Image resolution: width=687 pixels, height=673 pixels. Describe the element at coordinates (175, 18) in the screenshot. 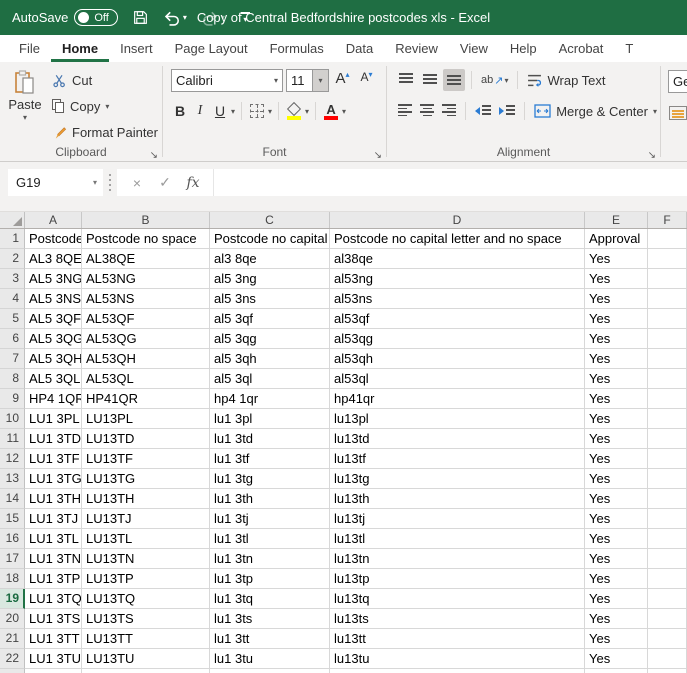

I see `undo-button: ▾` at that location.